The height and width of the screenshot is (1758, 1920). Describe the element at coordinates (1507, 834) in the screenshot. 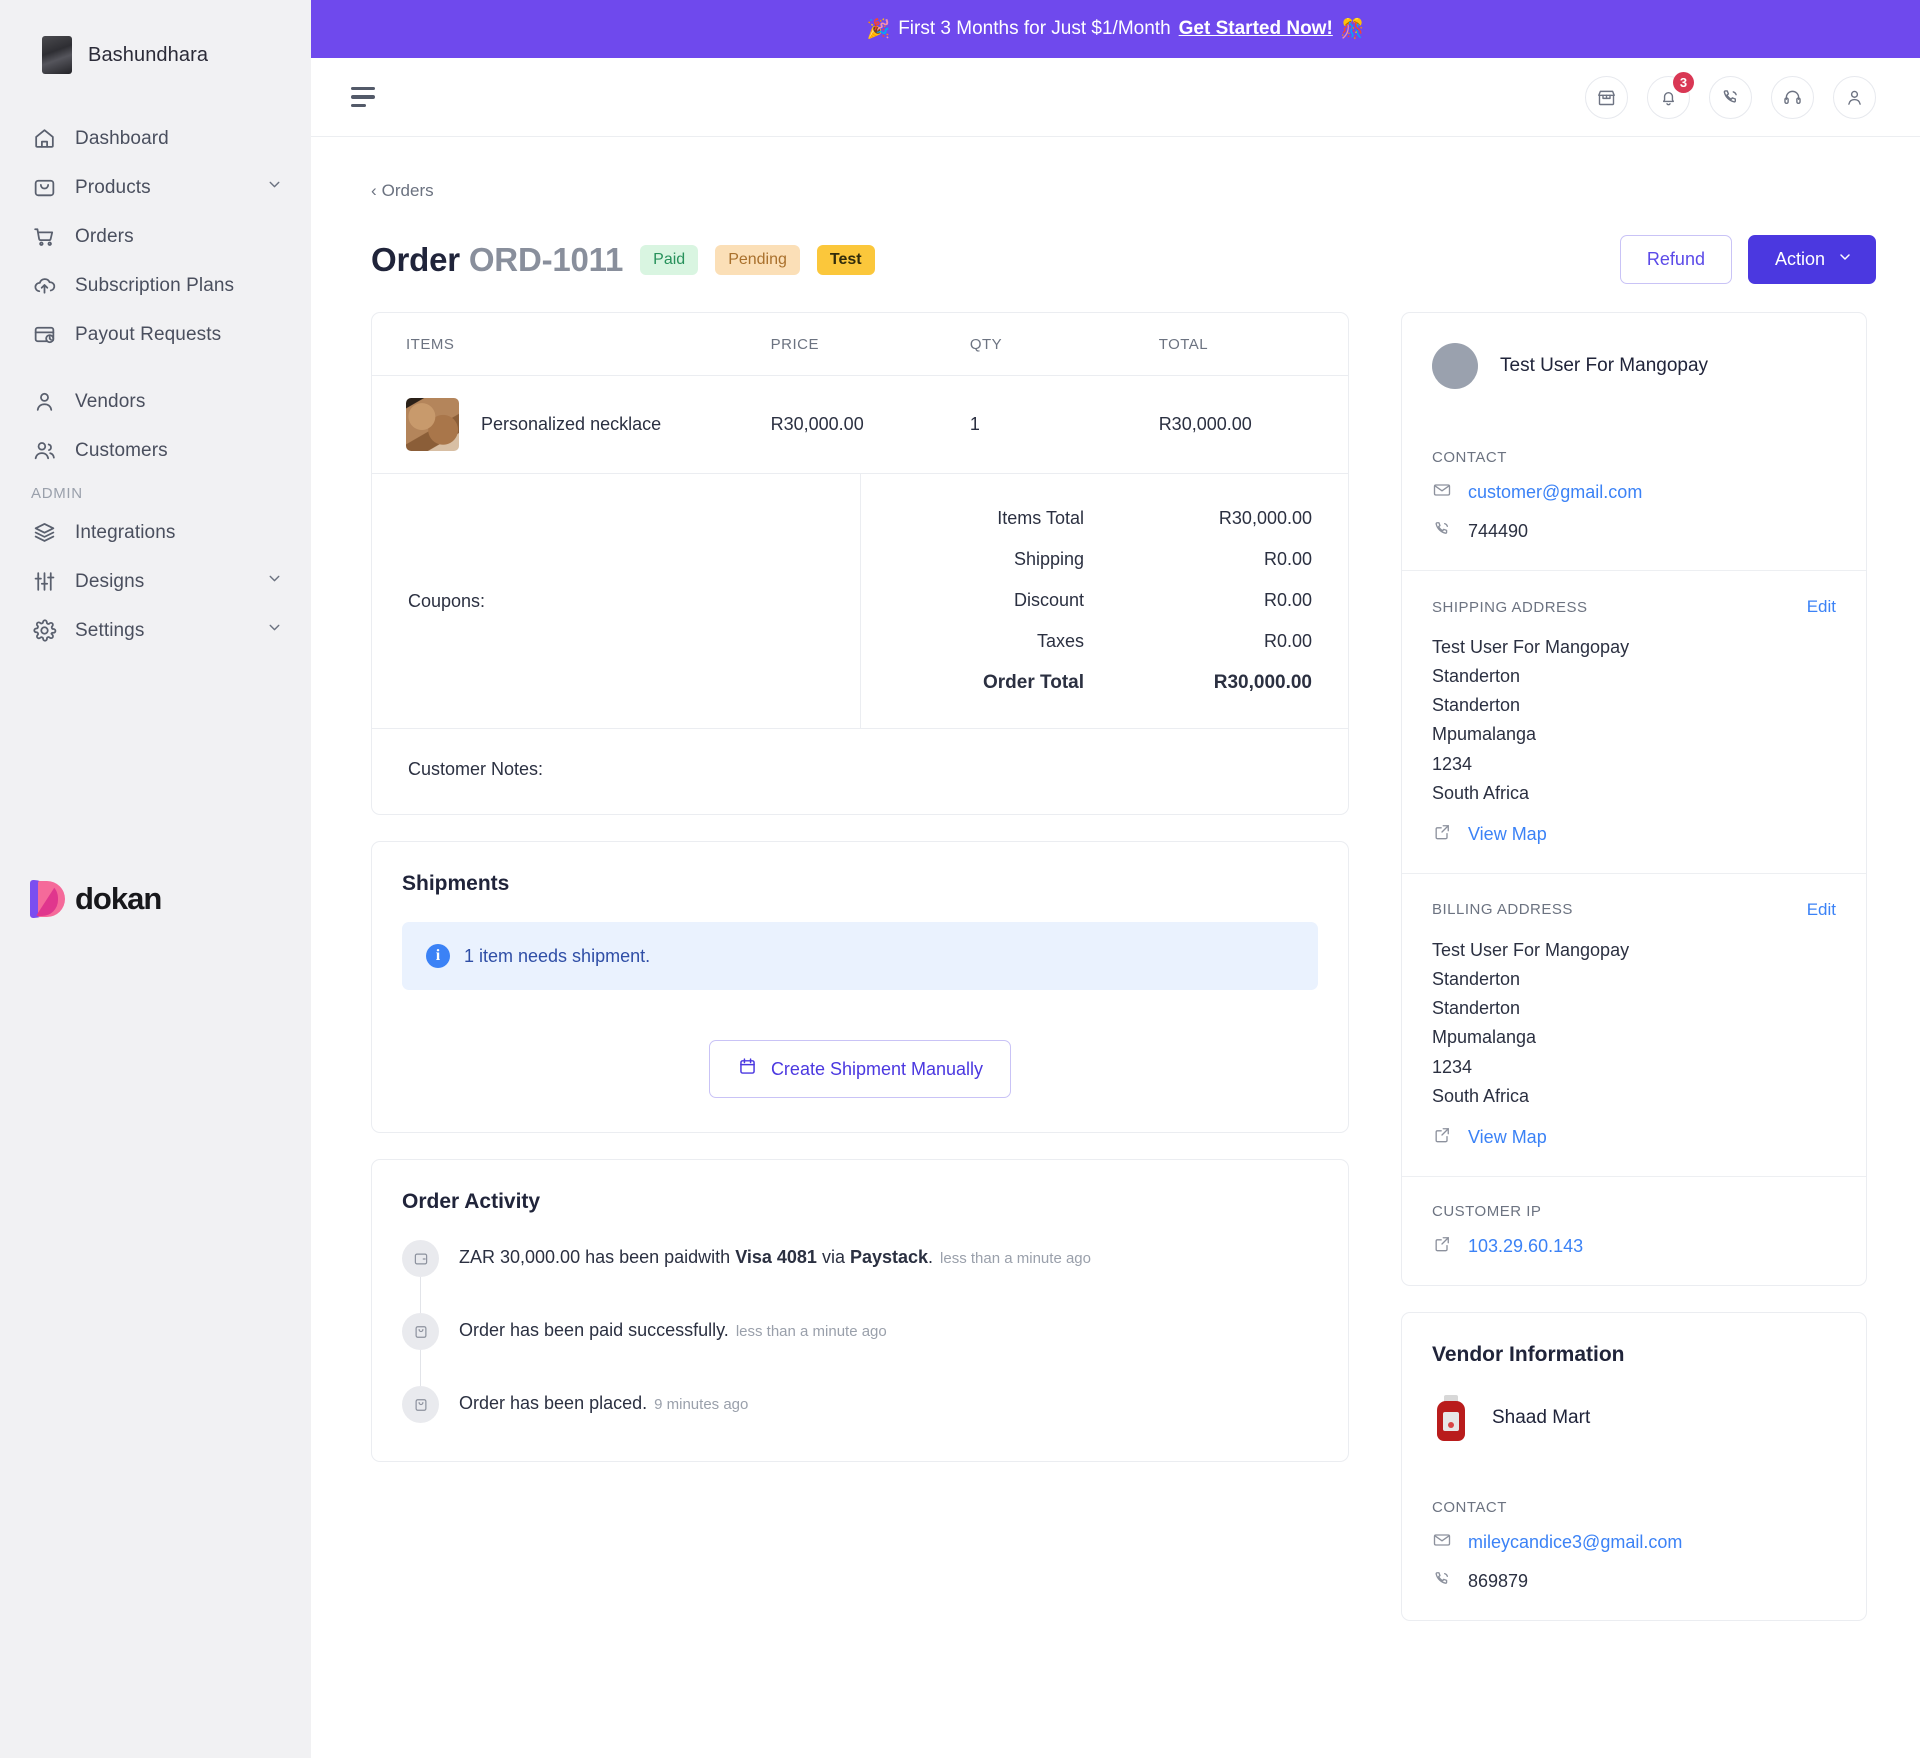

I see `shipping-view-map-link: View Map` at that location.